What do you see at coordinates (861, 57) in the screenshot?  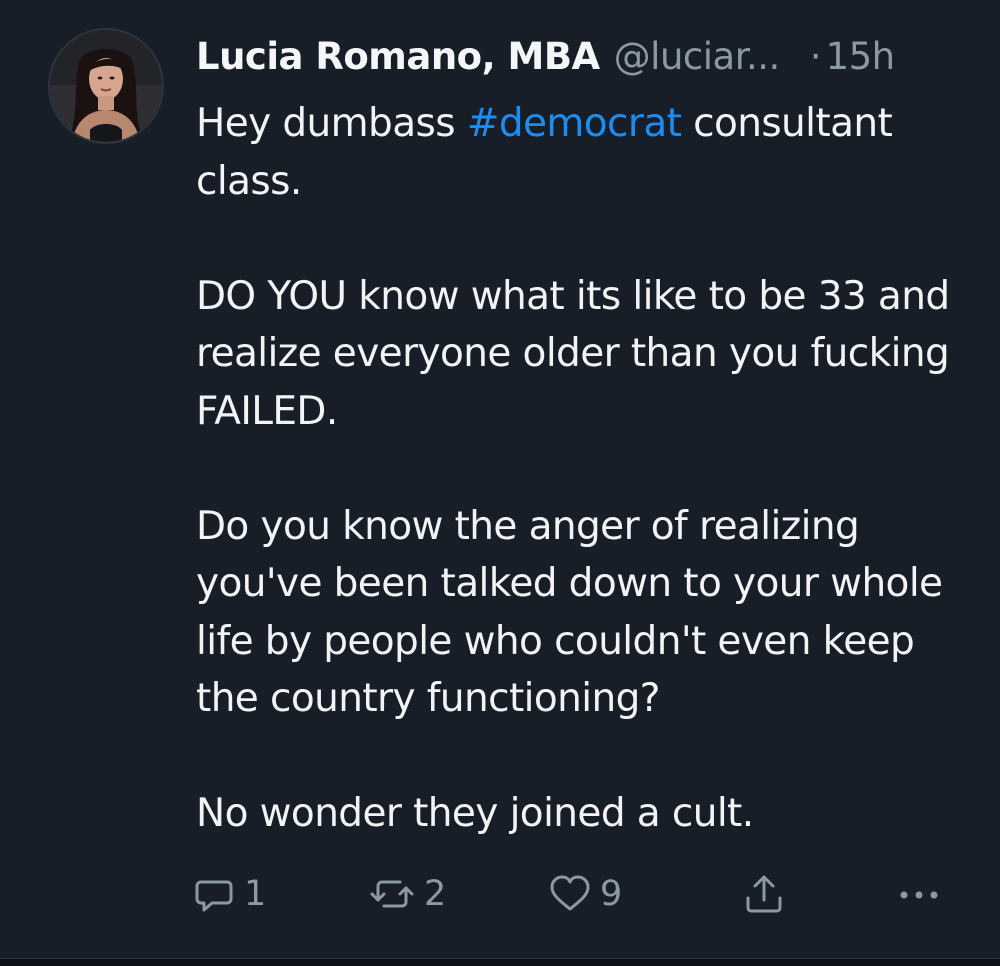 I see `post-timestamp: 15h` at bounding box center [861, 57].